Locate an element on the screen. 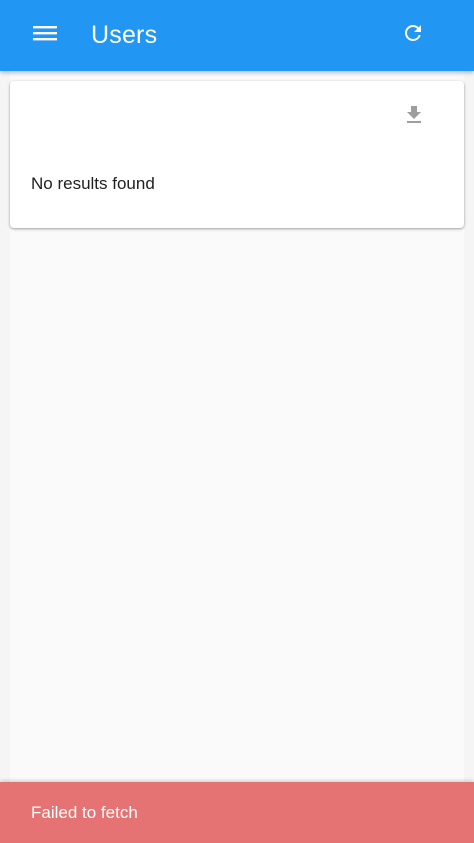  refresh-icon is located at coordinates (413, 35).